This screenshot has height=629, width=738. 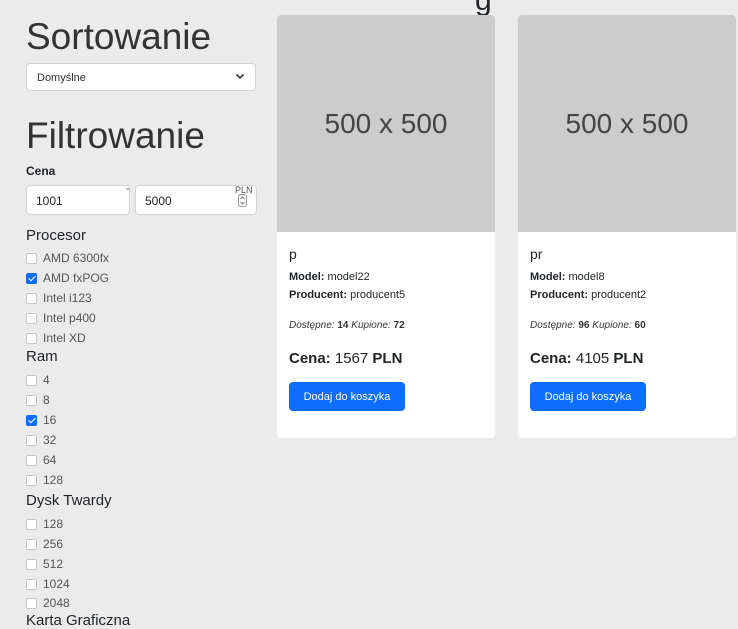 What do you see at coordinates (41, 440) in the screenshot?
I see `checkbox-ram-32: 32` at bounding box center [41, 440].